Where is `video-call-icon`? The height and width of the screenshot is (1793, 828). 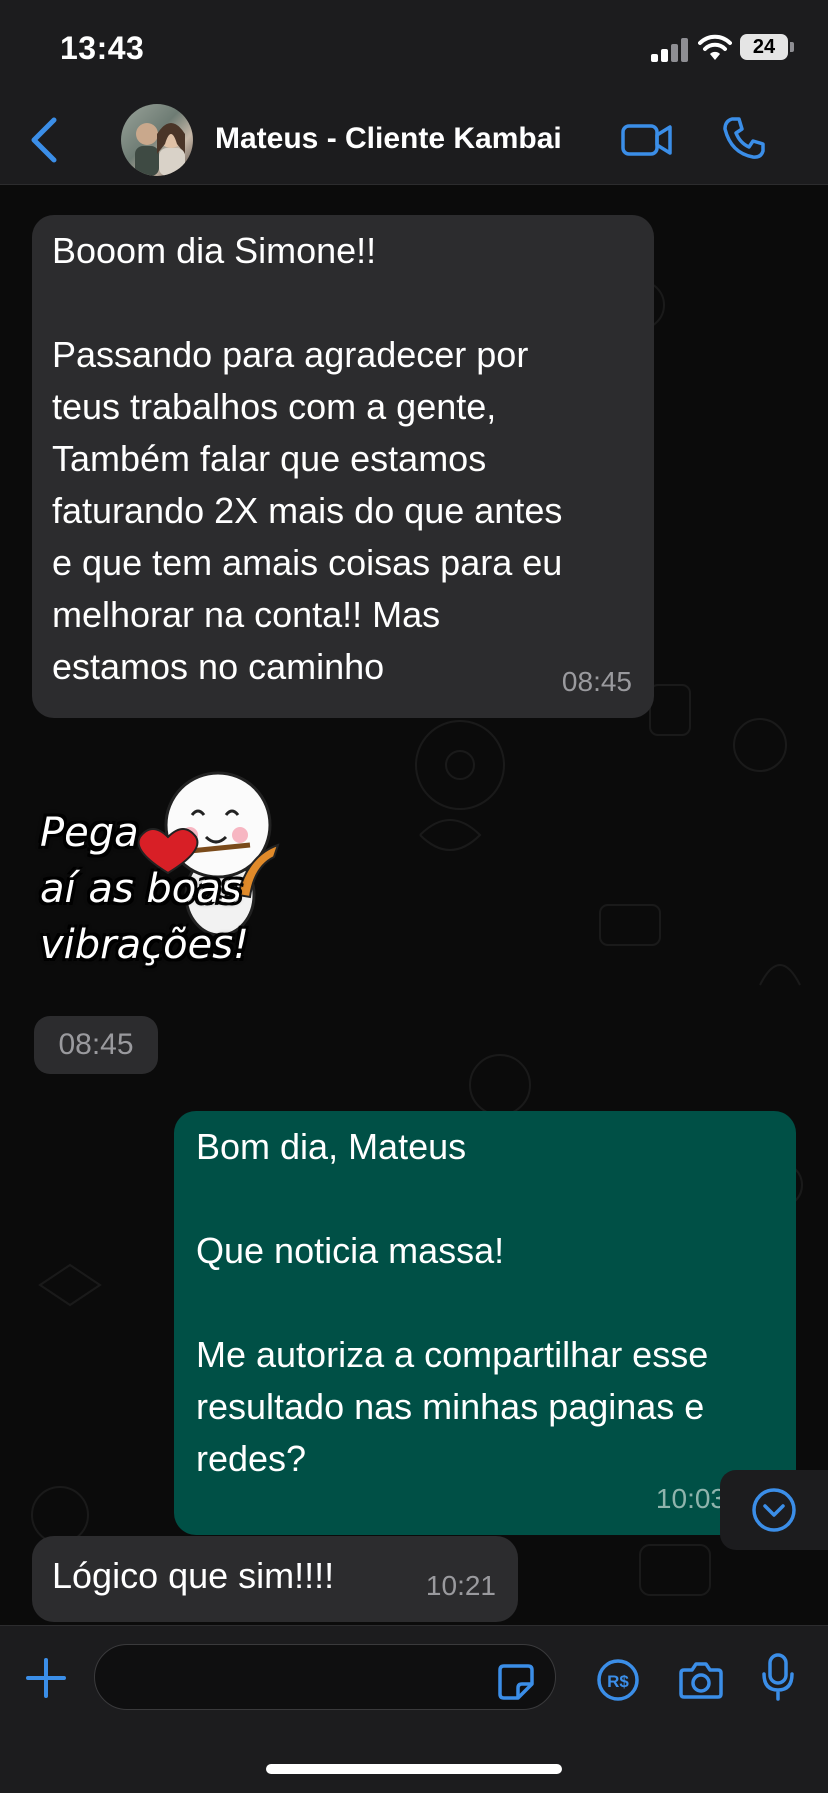 video-call-icon is located at coordinates (647, 139).